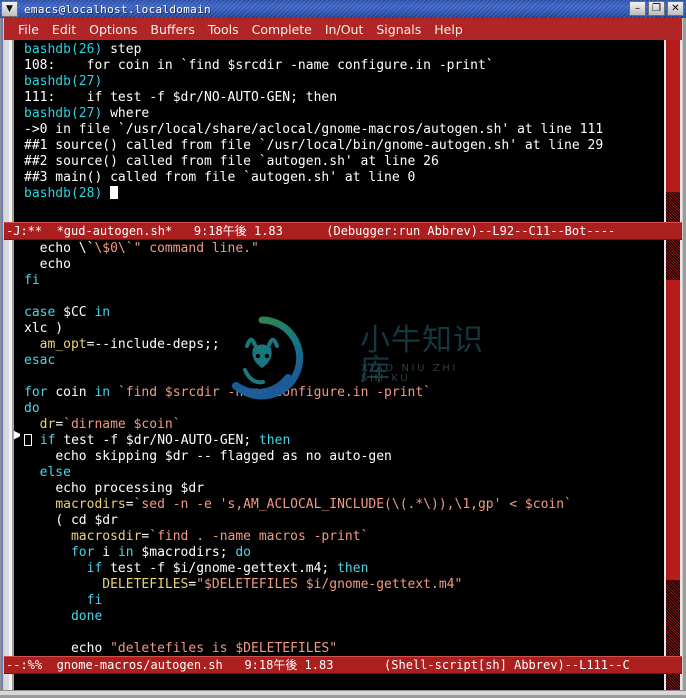  Describe the element at coordinates (507, 665) in the screenshot. I see `script-modeline-modes: (Shell-script[sh] Abbrev)--L111--C` at that location.